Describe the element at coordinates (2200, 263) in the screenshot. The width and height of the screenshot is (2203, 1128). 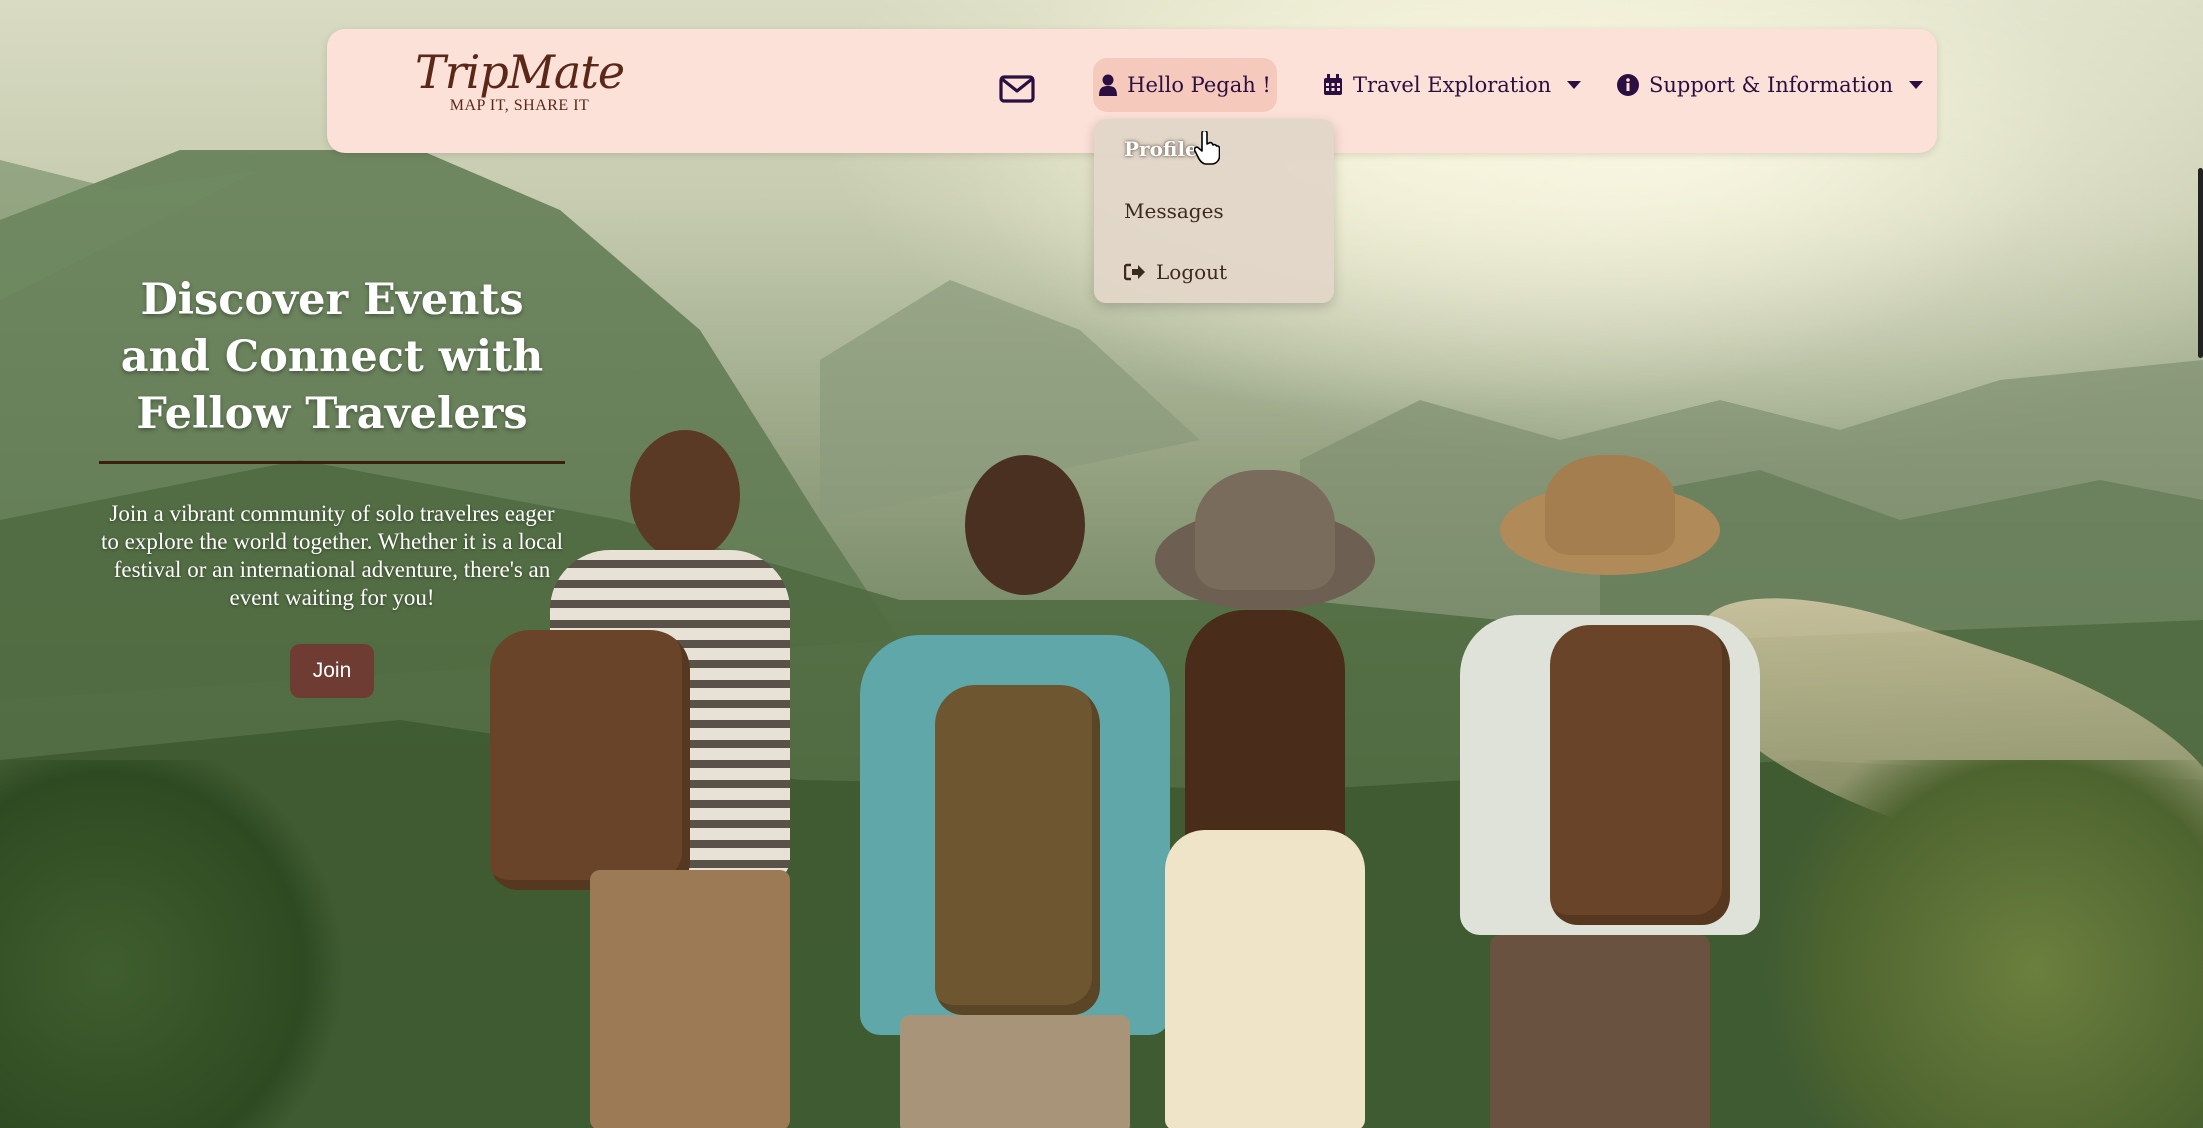
I see `scrollbar-thumb` at that location.